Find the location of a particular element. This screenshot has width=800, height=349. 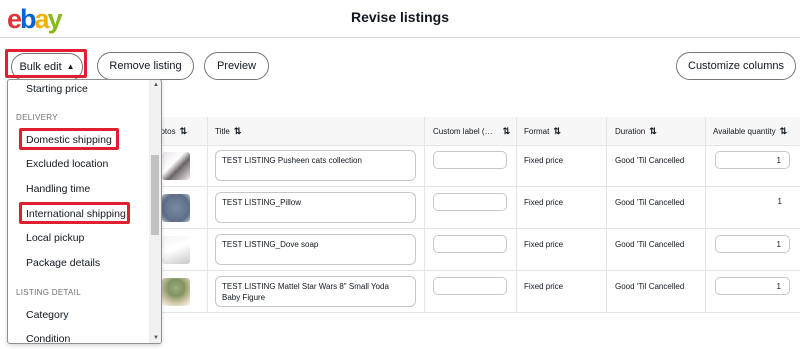

menu-item-handling-time: Handling time is located at coordinates (58, 189).